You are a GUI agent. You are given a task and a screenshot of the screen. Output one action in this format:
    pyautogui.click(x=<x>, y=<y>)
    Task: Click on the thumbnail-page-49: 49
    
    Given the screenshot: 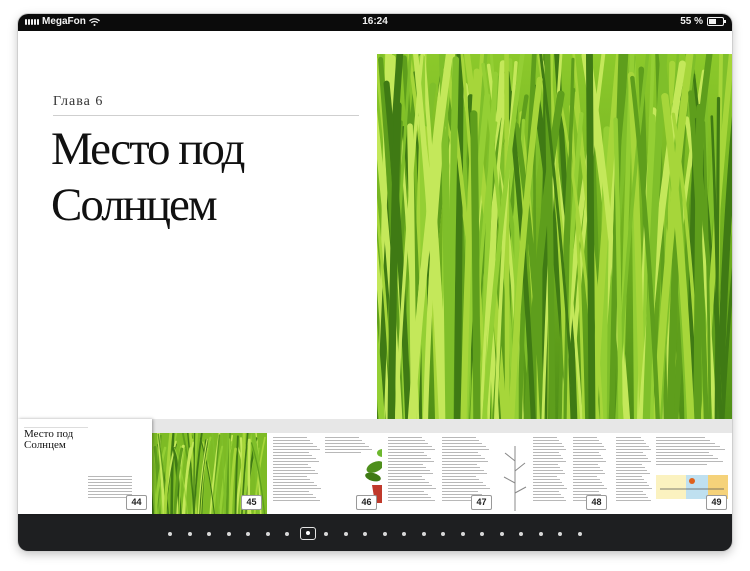 What is the action you would take?
    pyautogui.click(x=672, y=473)
    